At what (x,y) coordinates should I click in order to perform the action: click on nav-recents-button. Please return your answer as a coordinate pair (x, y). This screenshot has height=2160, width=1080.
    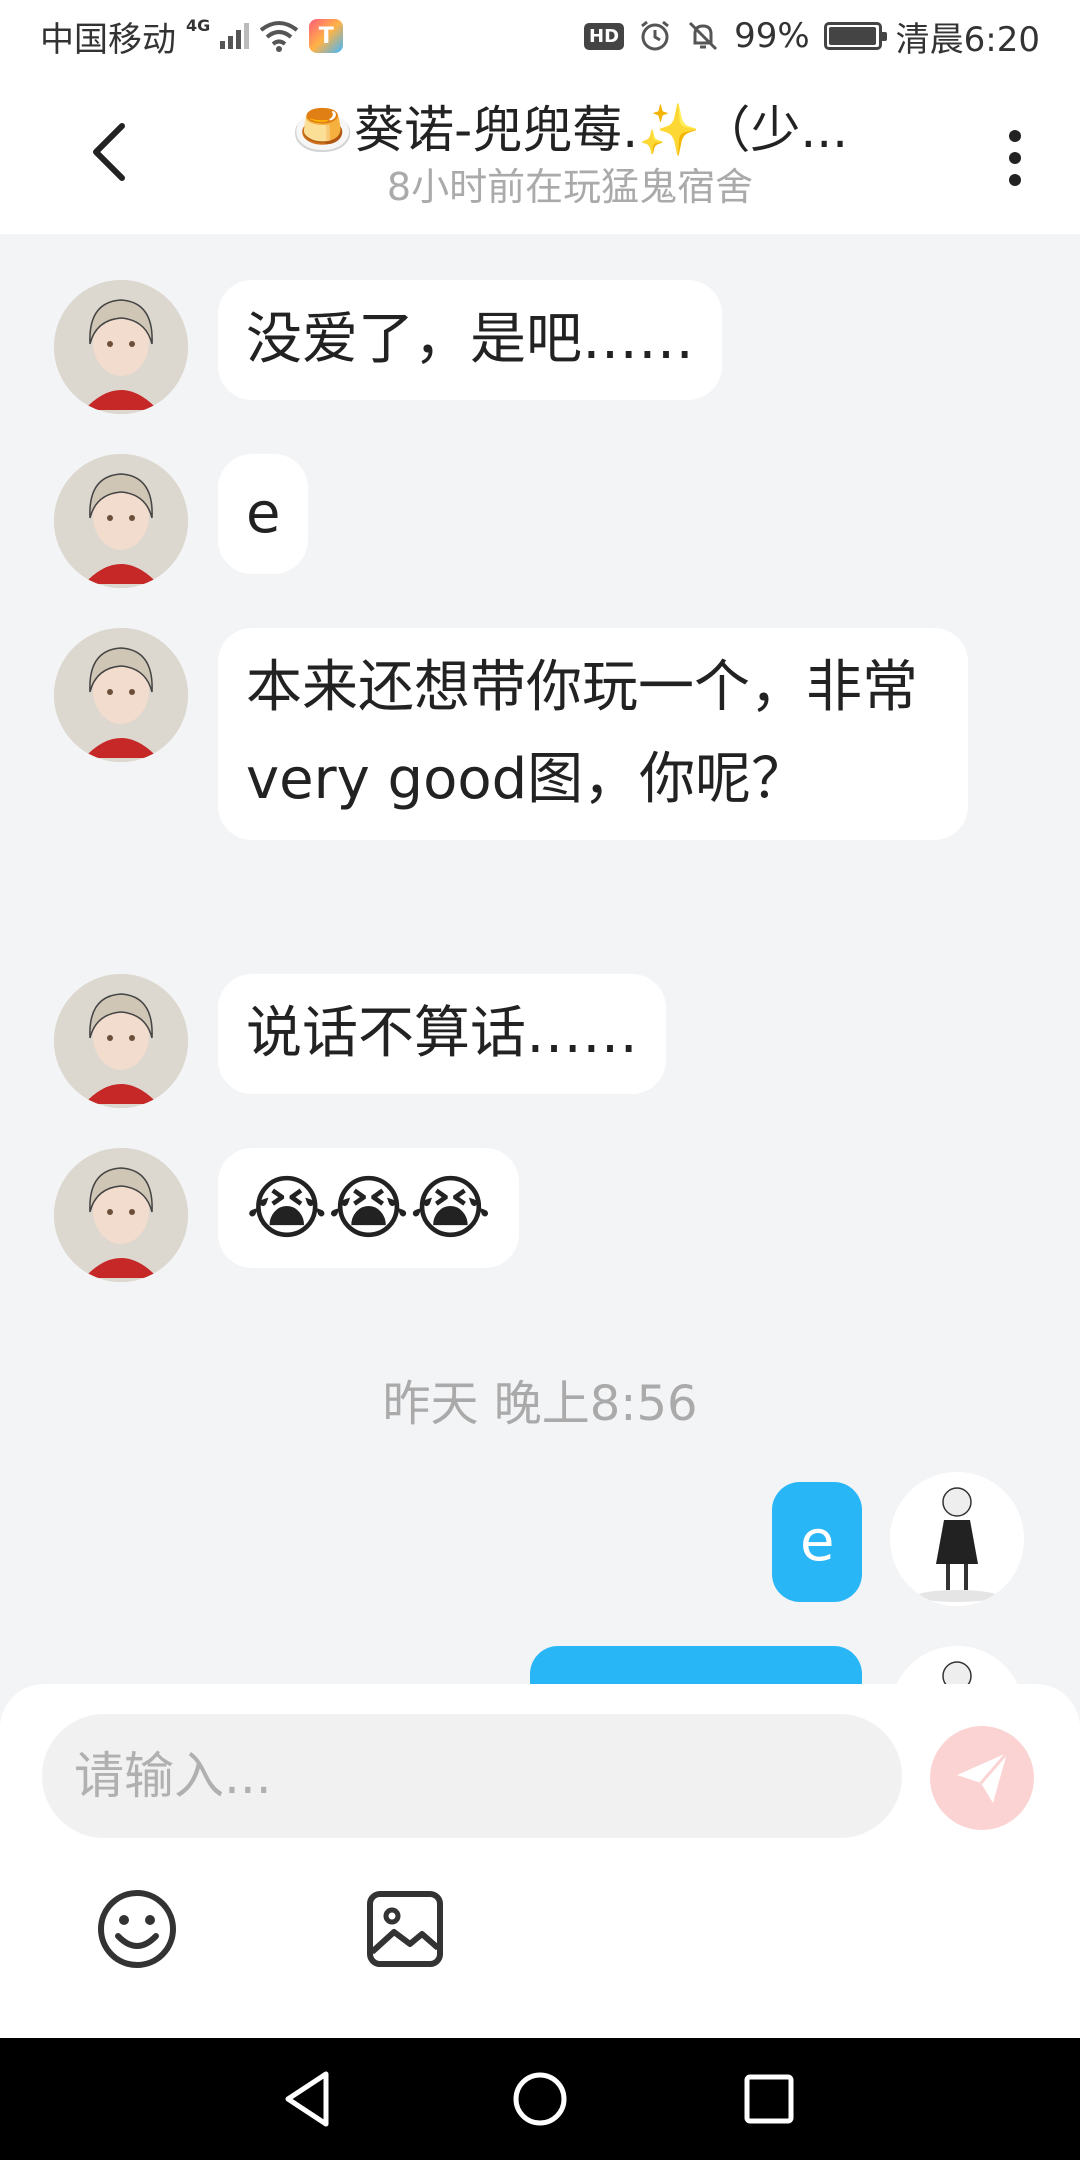
    Looking at the image, I should click on (769, 2099).